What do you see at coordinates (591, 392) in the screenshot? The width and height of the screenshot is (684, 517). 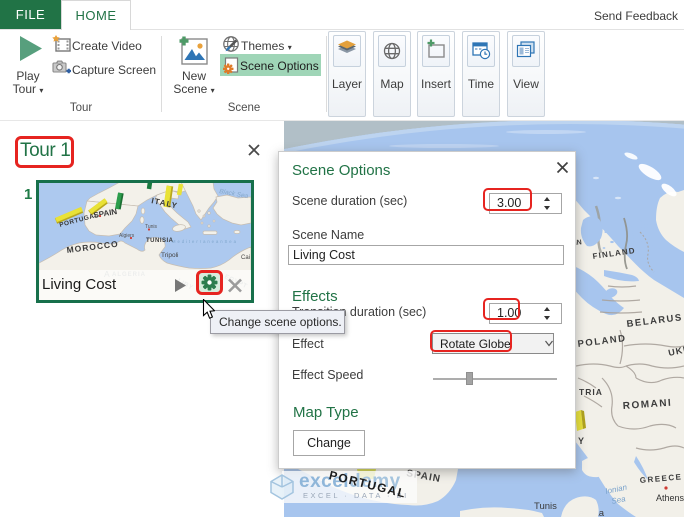 I see `svg-text: TRIA` at bounding box center [591, 392].